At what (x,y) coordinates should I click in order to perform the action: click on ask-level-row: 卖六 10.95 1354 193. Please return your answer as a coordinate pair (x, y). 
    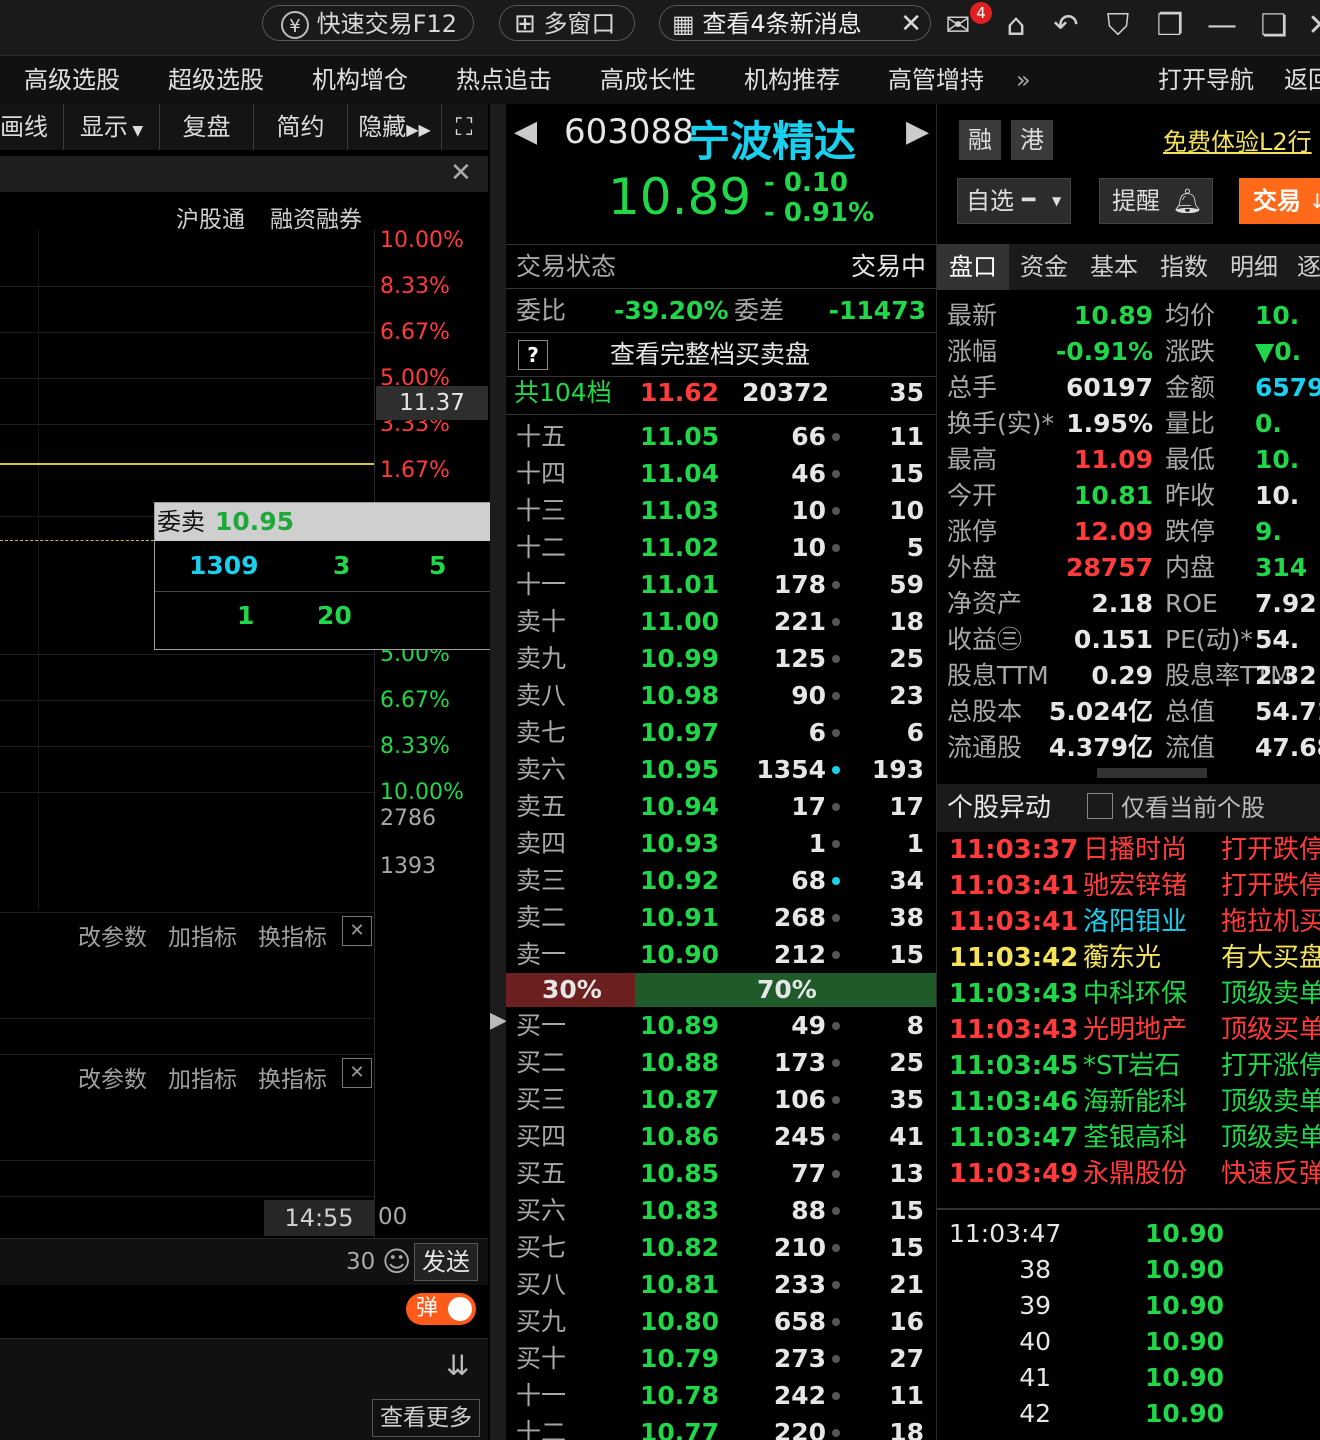
    Looking at the image, I should click on (721, 769).